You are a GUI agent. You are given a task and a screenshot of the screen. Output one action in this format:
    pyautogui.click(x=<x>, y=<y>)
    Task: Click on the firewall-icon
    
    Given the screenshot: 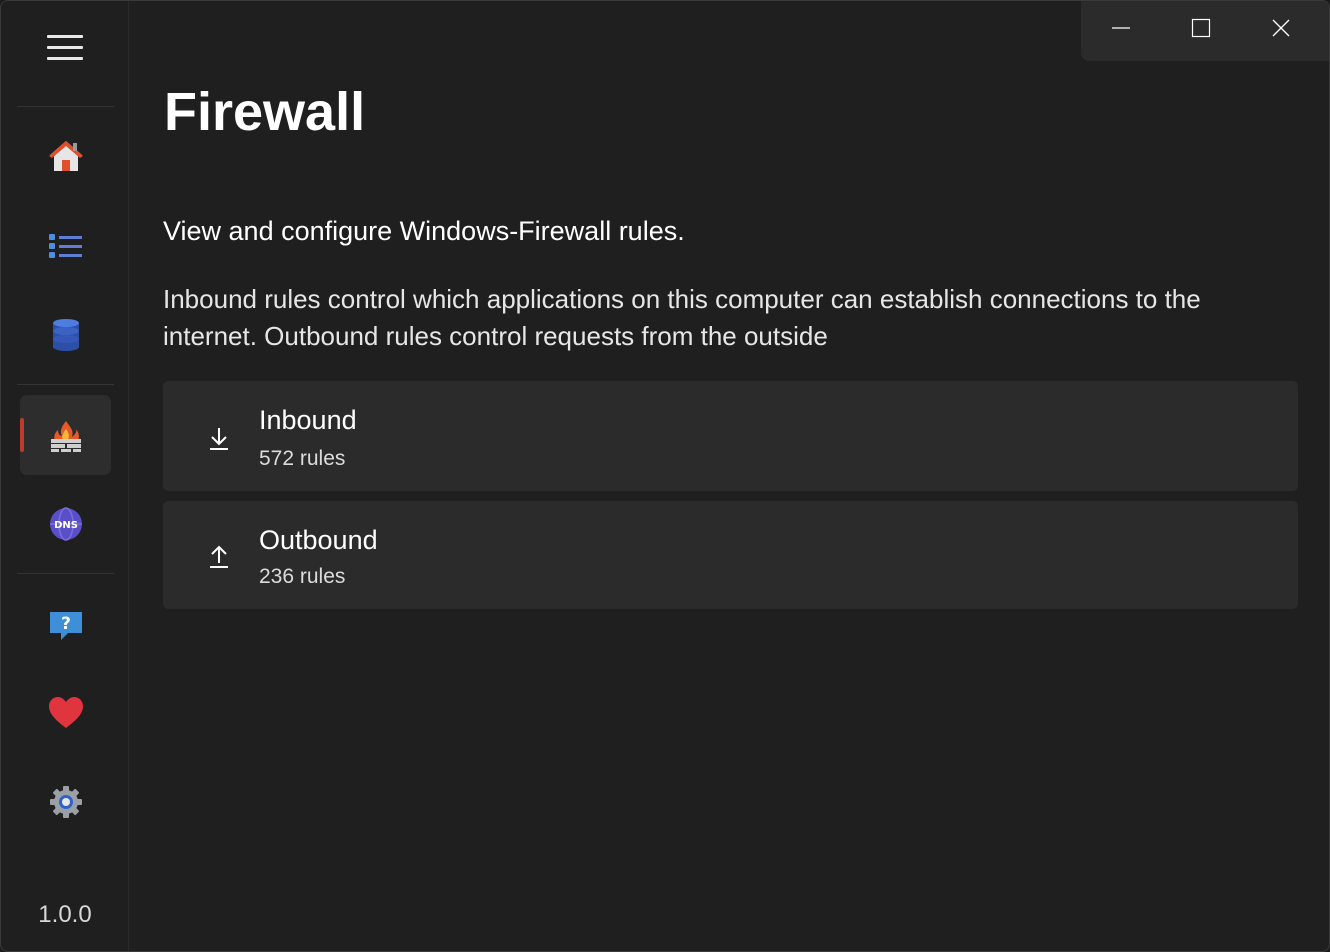 What is the action you would take?
    pyautogui.click(x=65, y=436)
    